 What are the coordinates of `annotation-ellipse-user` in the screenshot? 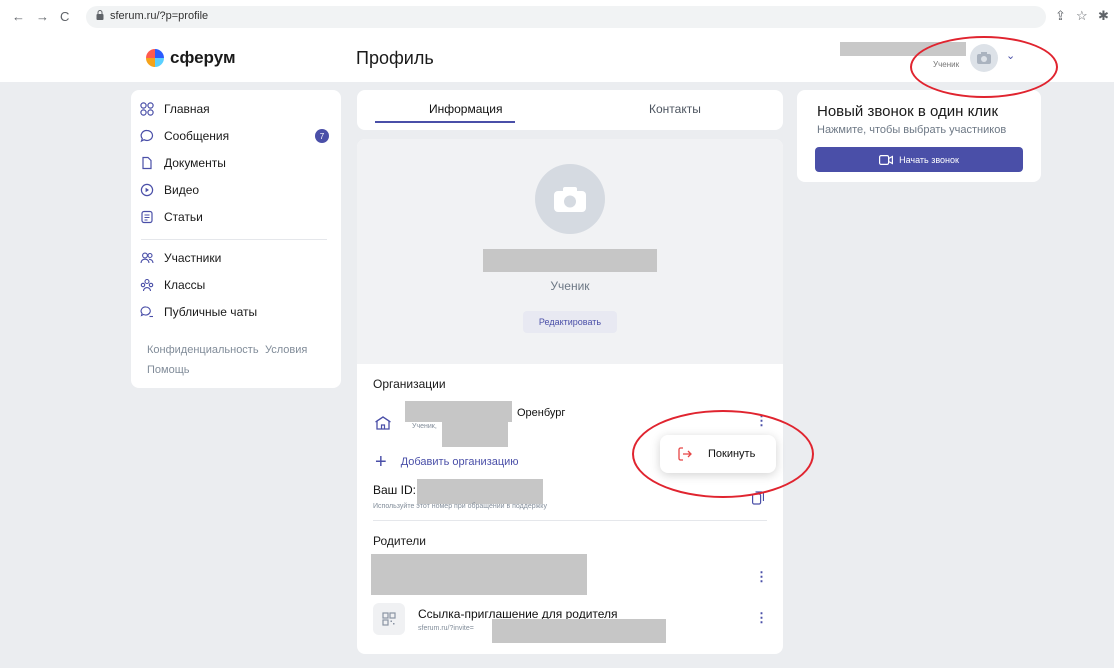 It's located at (984, 67).